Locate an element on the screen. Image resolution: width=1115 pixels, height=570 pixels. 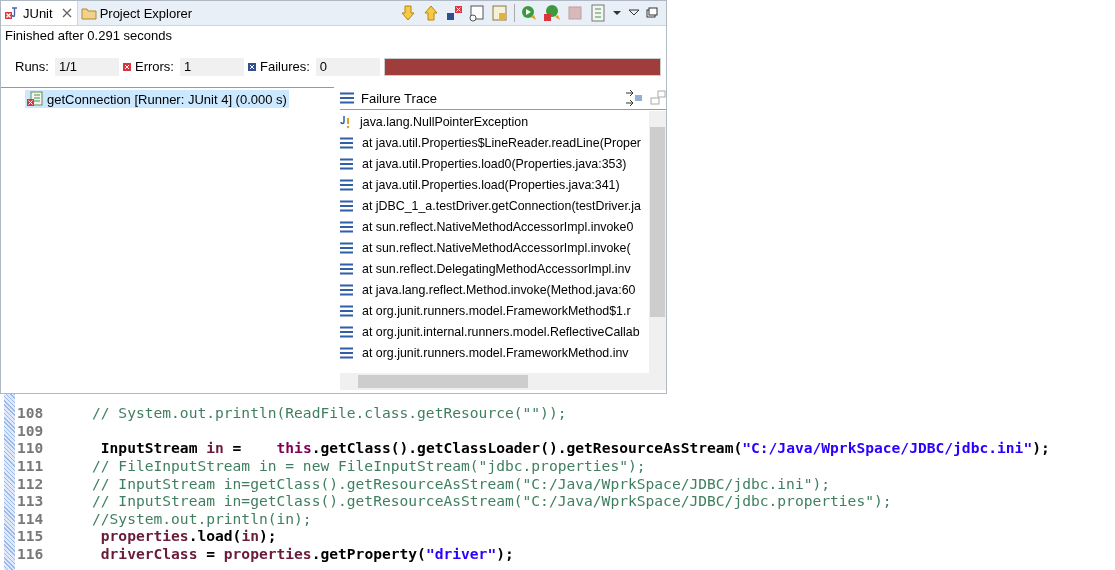
test-error-icon is located at coordinates (35, 99).